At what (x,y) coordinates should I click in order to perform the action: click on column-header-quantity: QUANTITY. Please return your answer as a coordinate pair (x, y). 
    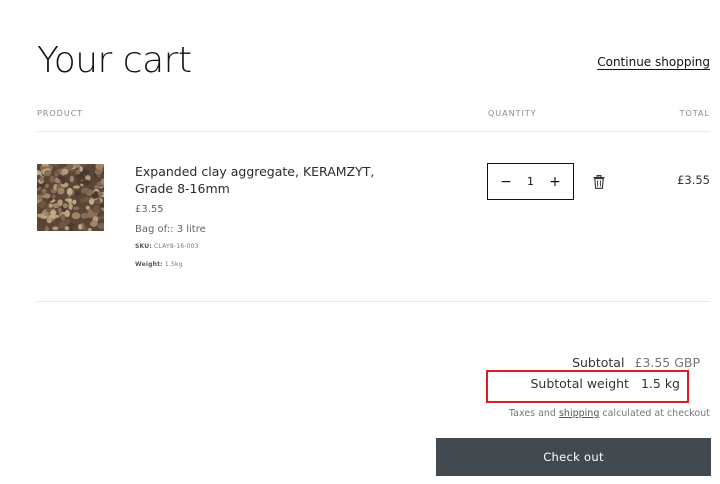
    Looking at the image, I should click on (512, 113).